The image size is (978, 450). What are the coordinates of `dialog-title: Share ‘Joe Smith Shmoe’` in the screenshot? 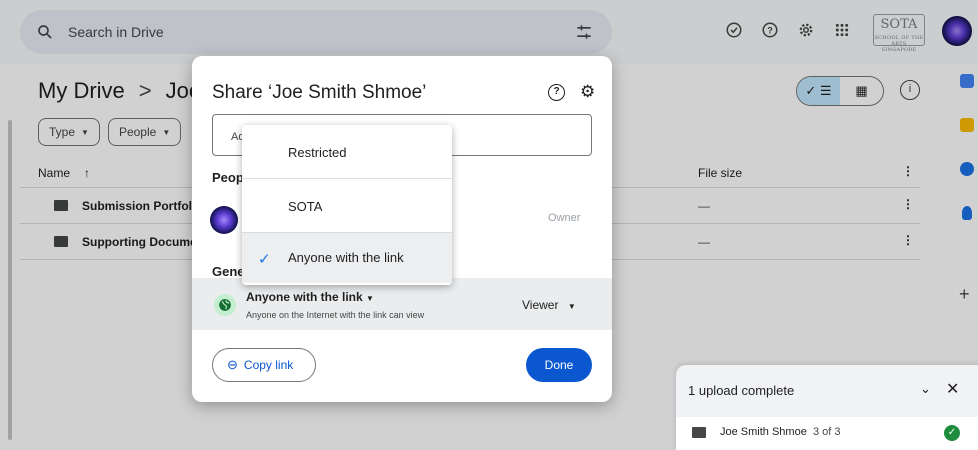 It's located at (319, 92).